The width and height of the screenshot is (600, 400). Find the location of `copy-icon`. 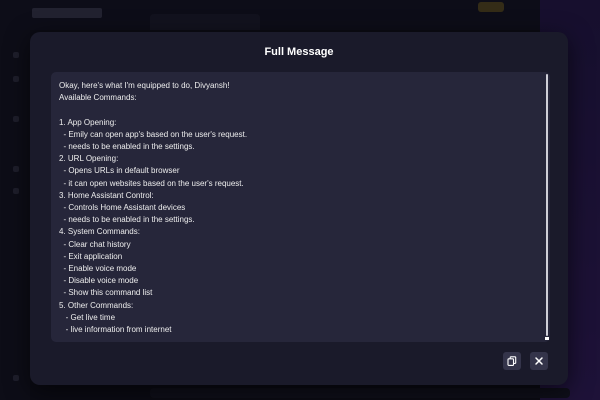

copy-icon is located at coordinates (512, 361).